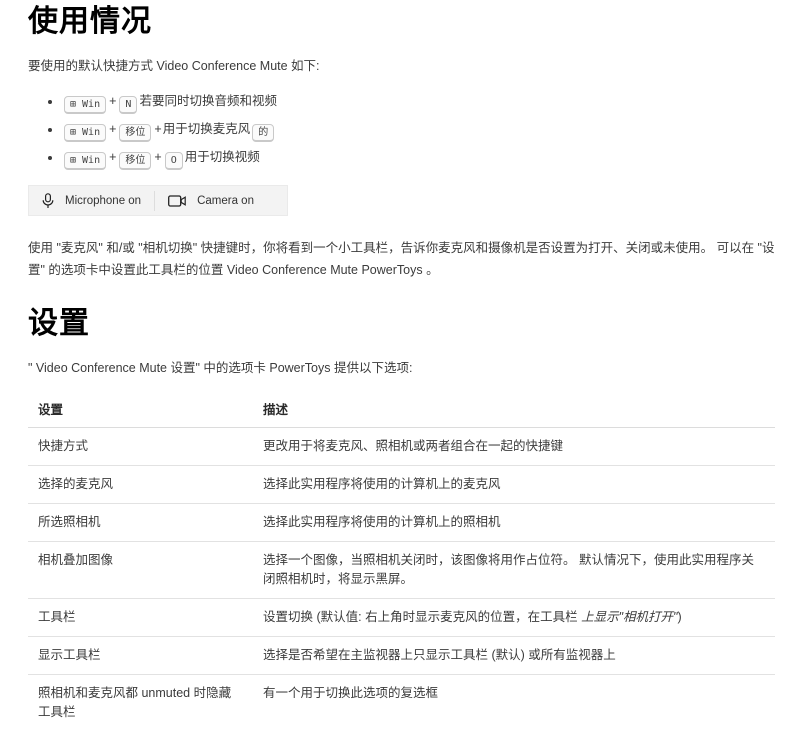 The width and height of the screenshot is (800, 731). I want to click on camera-icon, so click(177, 201).